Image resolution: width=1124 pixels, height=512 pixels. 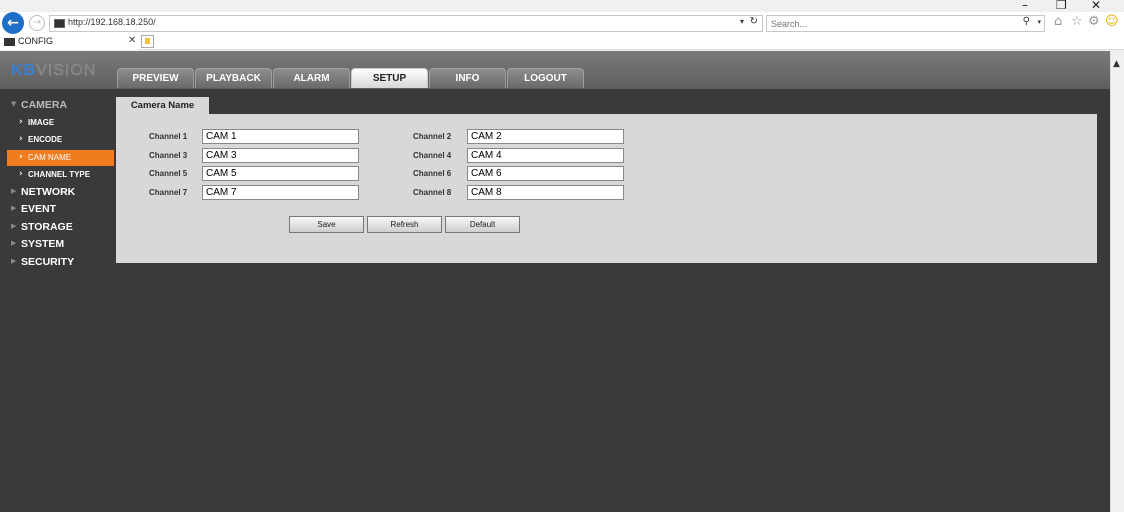 I want to click on sidebar-item-label: STORAGE, so click(x=47, y=227).